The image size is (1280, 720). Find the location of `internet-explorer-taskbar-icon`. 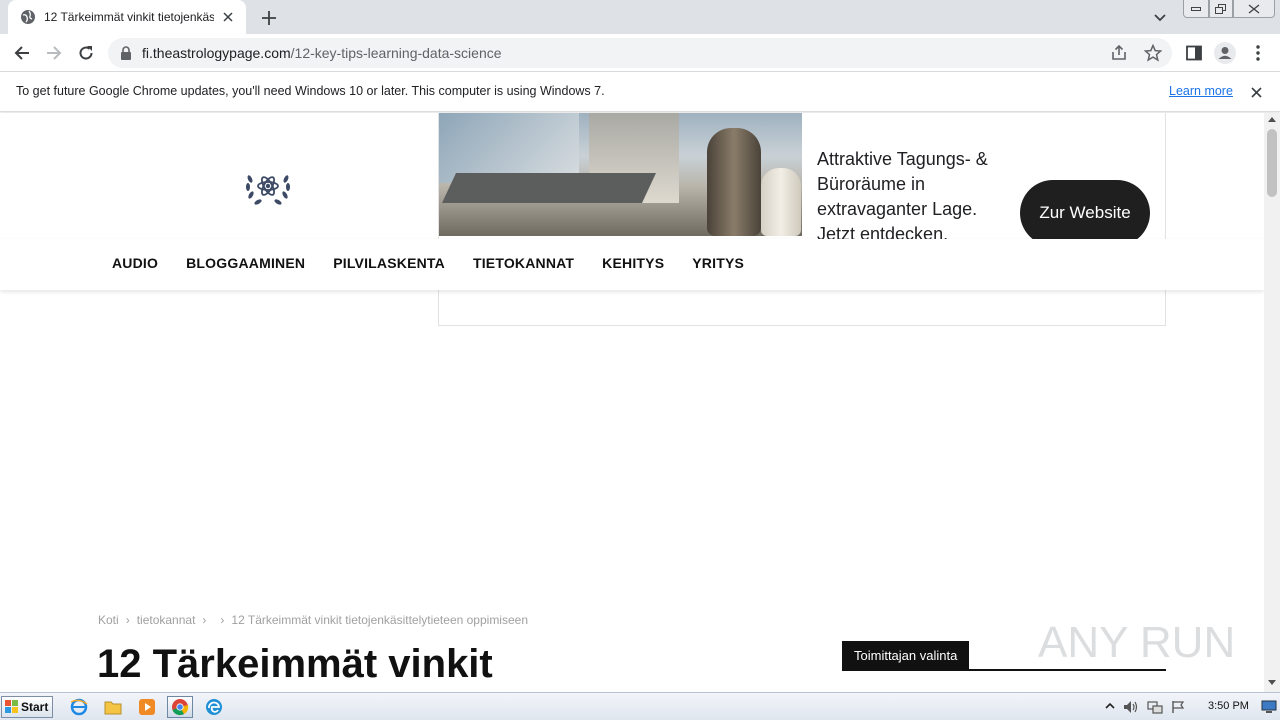

internet-explorer-taskbar-icon is located at coordinates (79, 707).